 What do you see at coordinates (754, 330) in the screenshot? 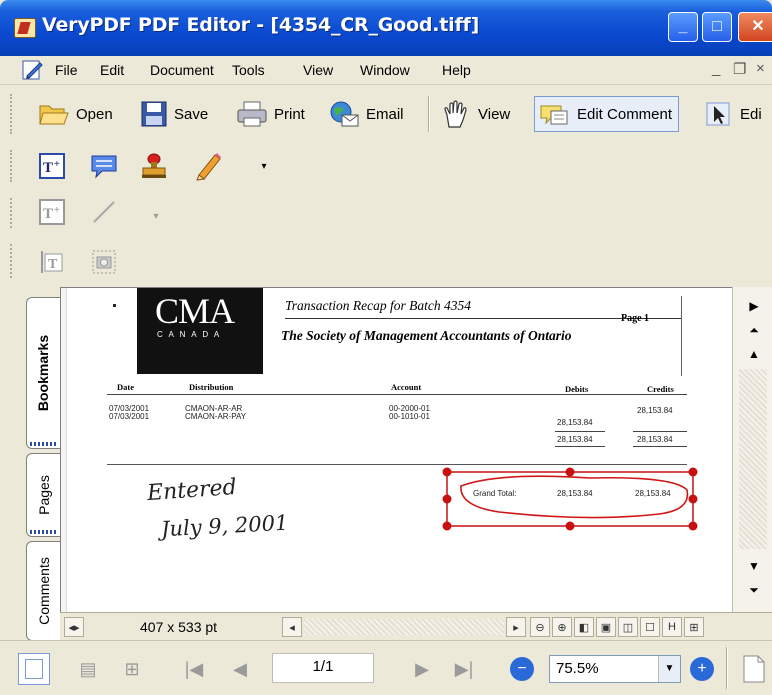
I see `scroll-top-button: ⏶` at bounding box center [754, 330].